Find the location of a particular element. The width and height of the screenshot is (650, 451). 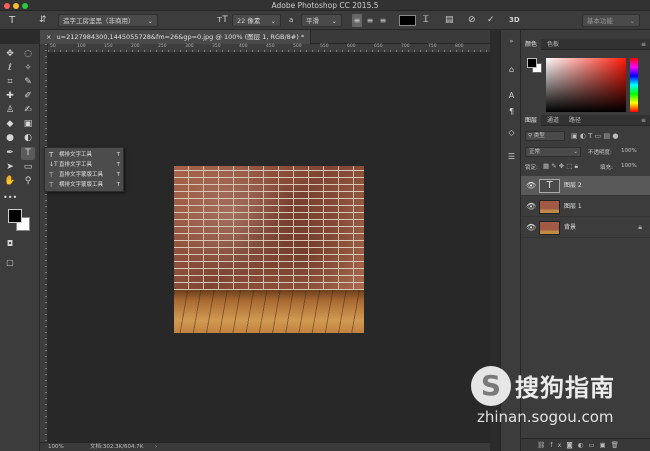

text-color-swatch is located at coordinates (407, 20).